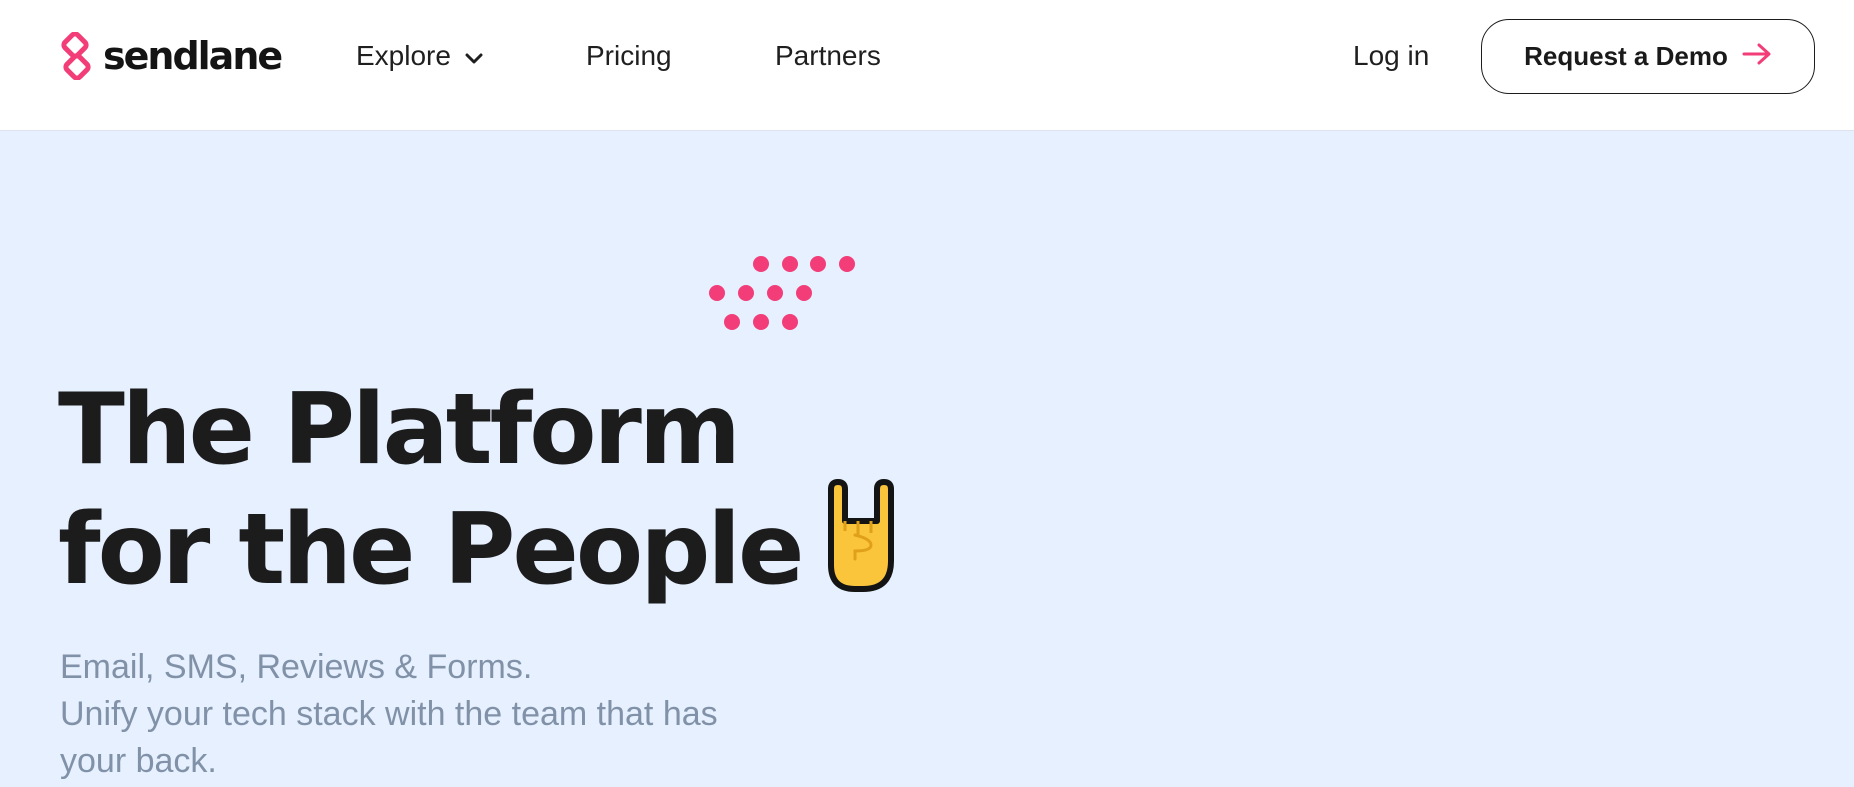  Describe the element at coordinates (1391, 56) in the screenshot. I see `login-link: Log in` at that location.